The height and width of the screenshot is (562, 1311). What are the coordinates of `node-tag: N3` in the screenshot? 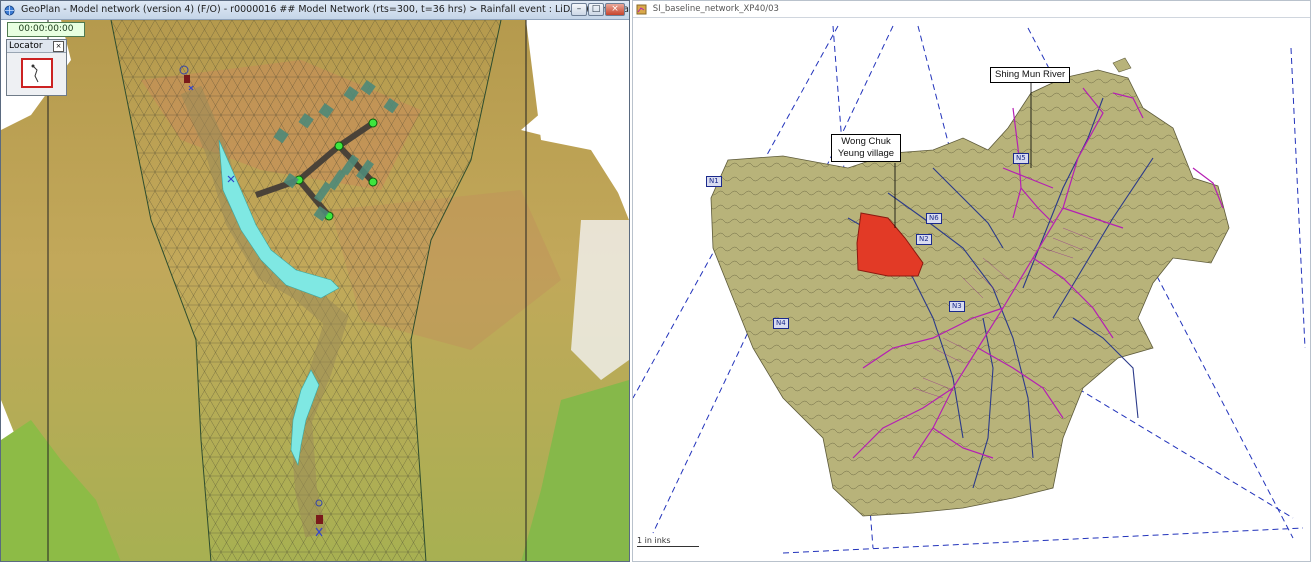 It's located at (957, 306).